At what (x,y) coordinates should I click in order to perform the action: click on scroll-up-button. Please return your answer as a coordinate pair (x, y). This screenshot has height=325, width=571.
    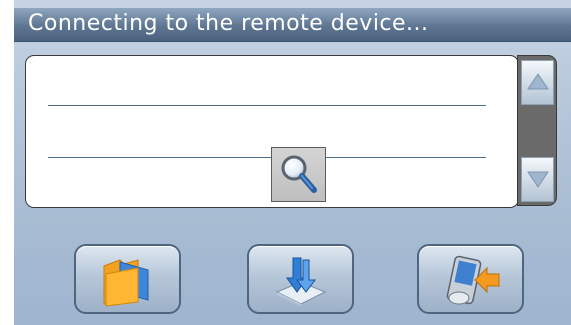
    Looking at the image, I should click on (537, 82).